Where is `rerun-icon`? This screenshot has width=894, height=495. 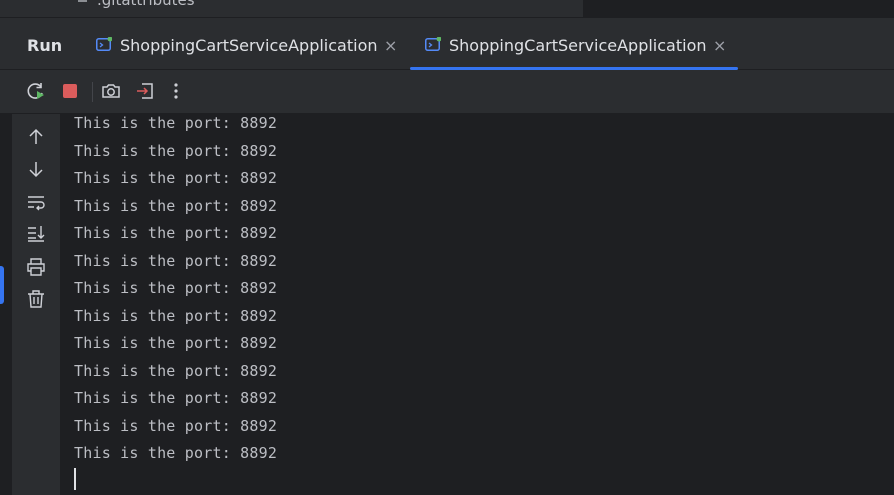 rerun-icon is located at coordinates (35, 91).